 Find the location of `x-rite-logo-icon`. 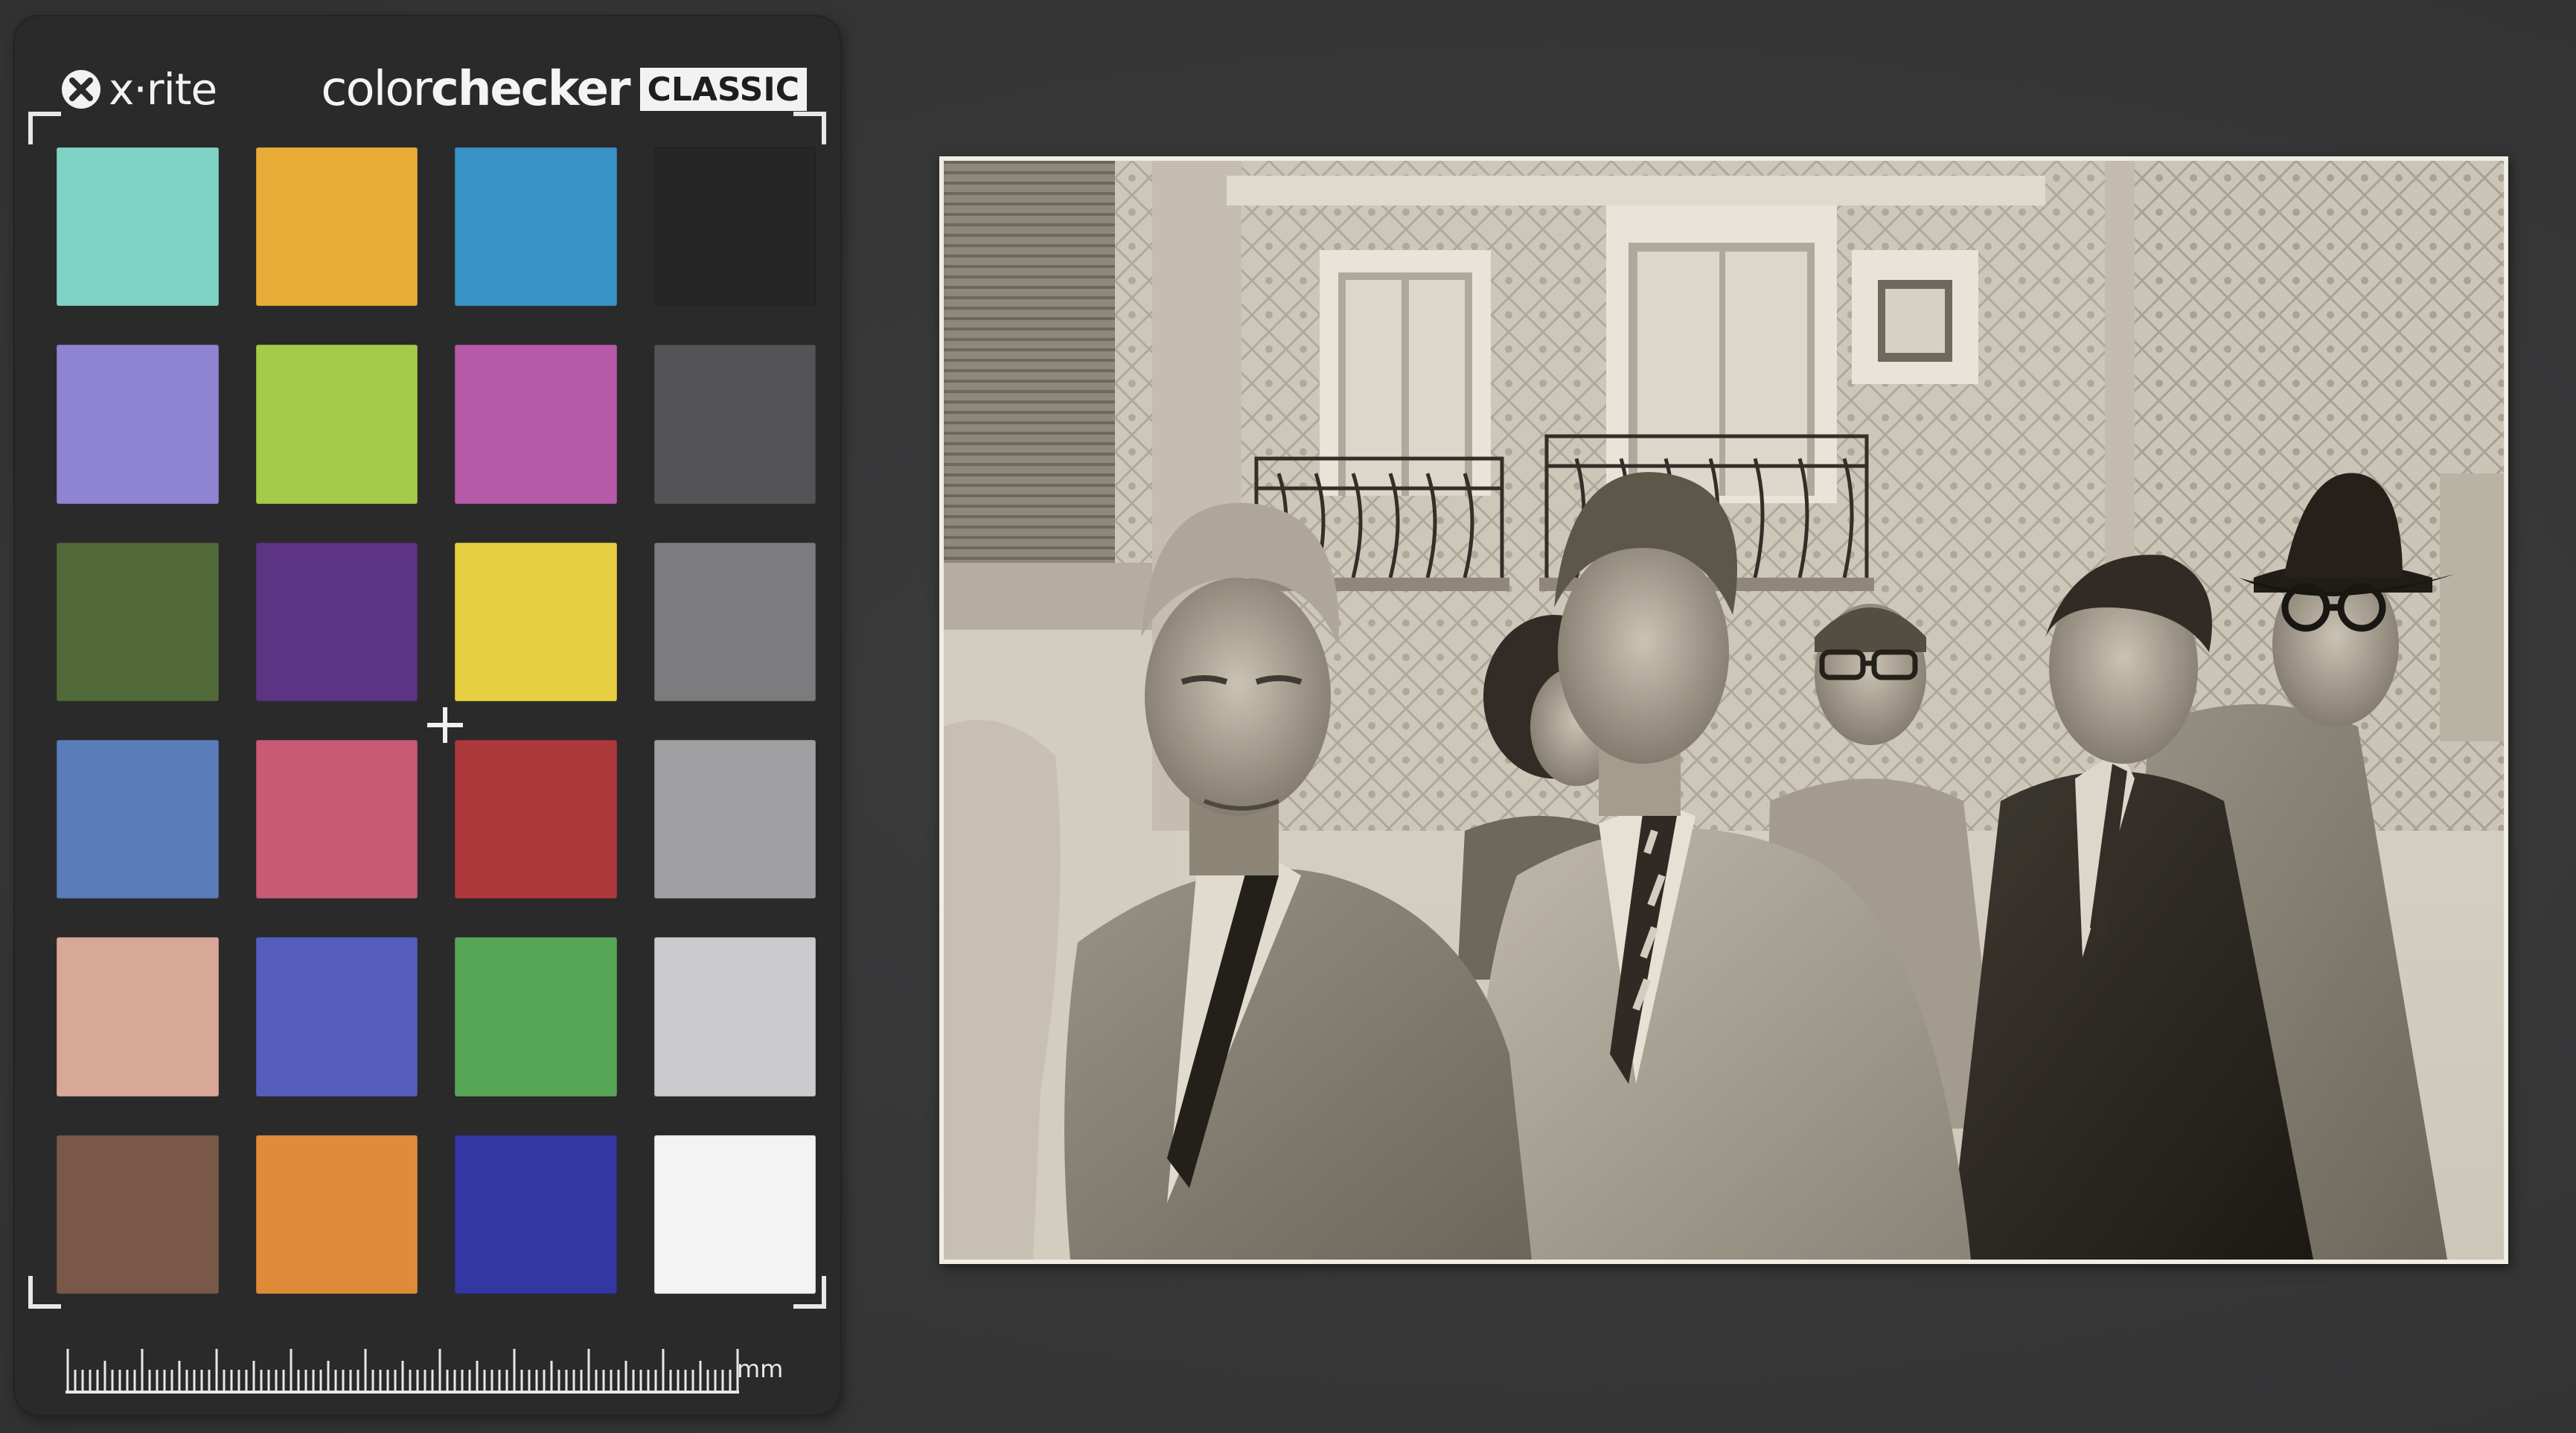

x-rite-logo-icon is located at coordinates (81, 89).